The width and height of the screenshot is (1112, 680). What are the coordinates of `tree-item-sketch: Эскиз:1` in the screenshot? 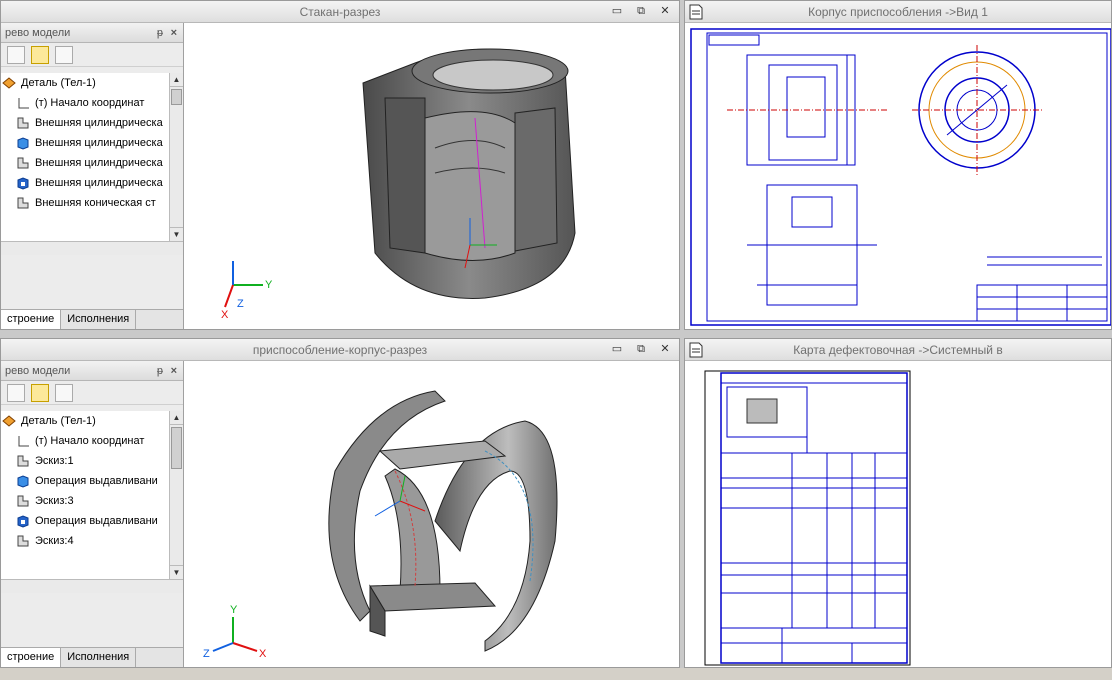 It's located at (85, 461).